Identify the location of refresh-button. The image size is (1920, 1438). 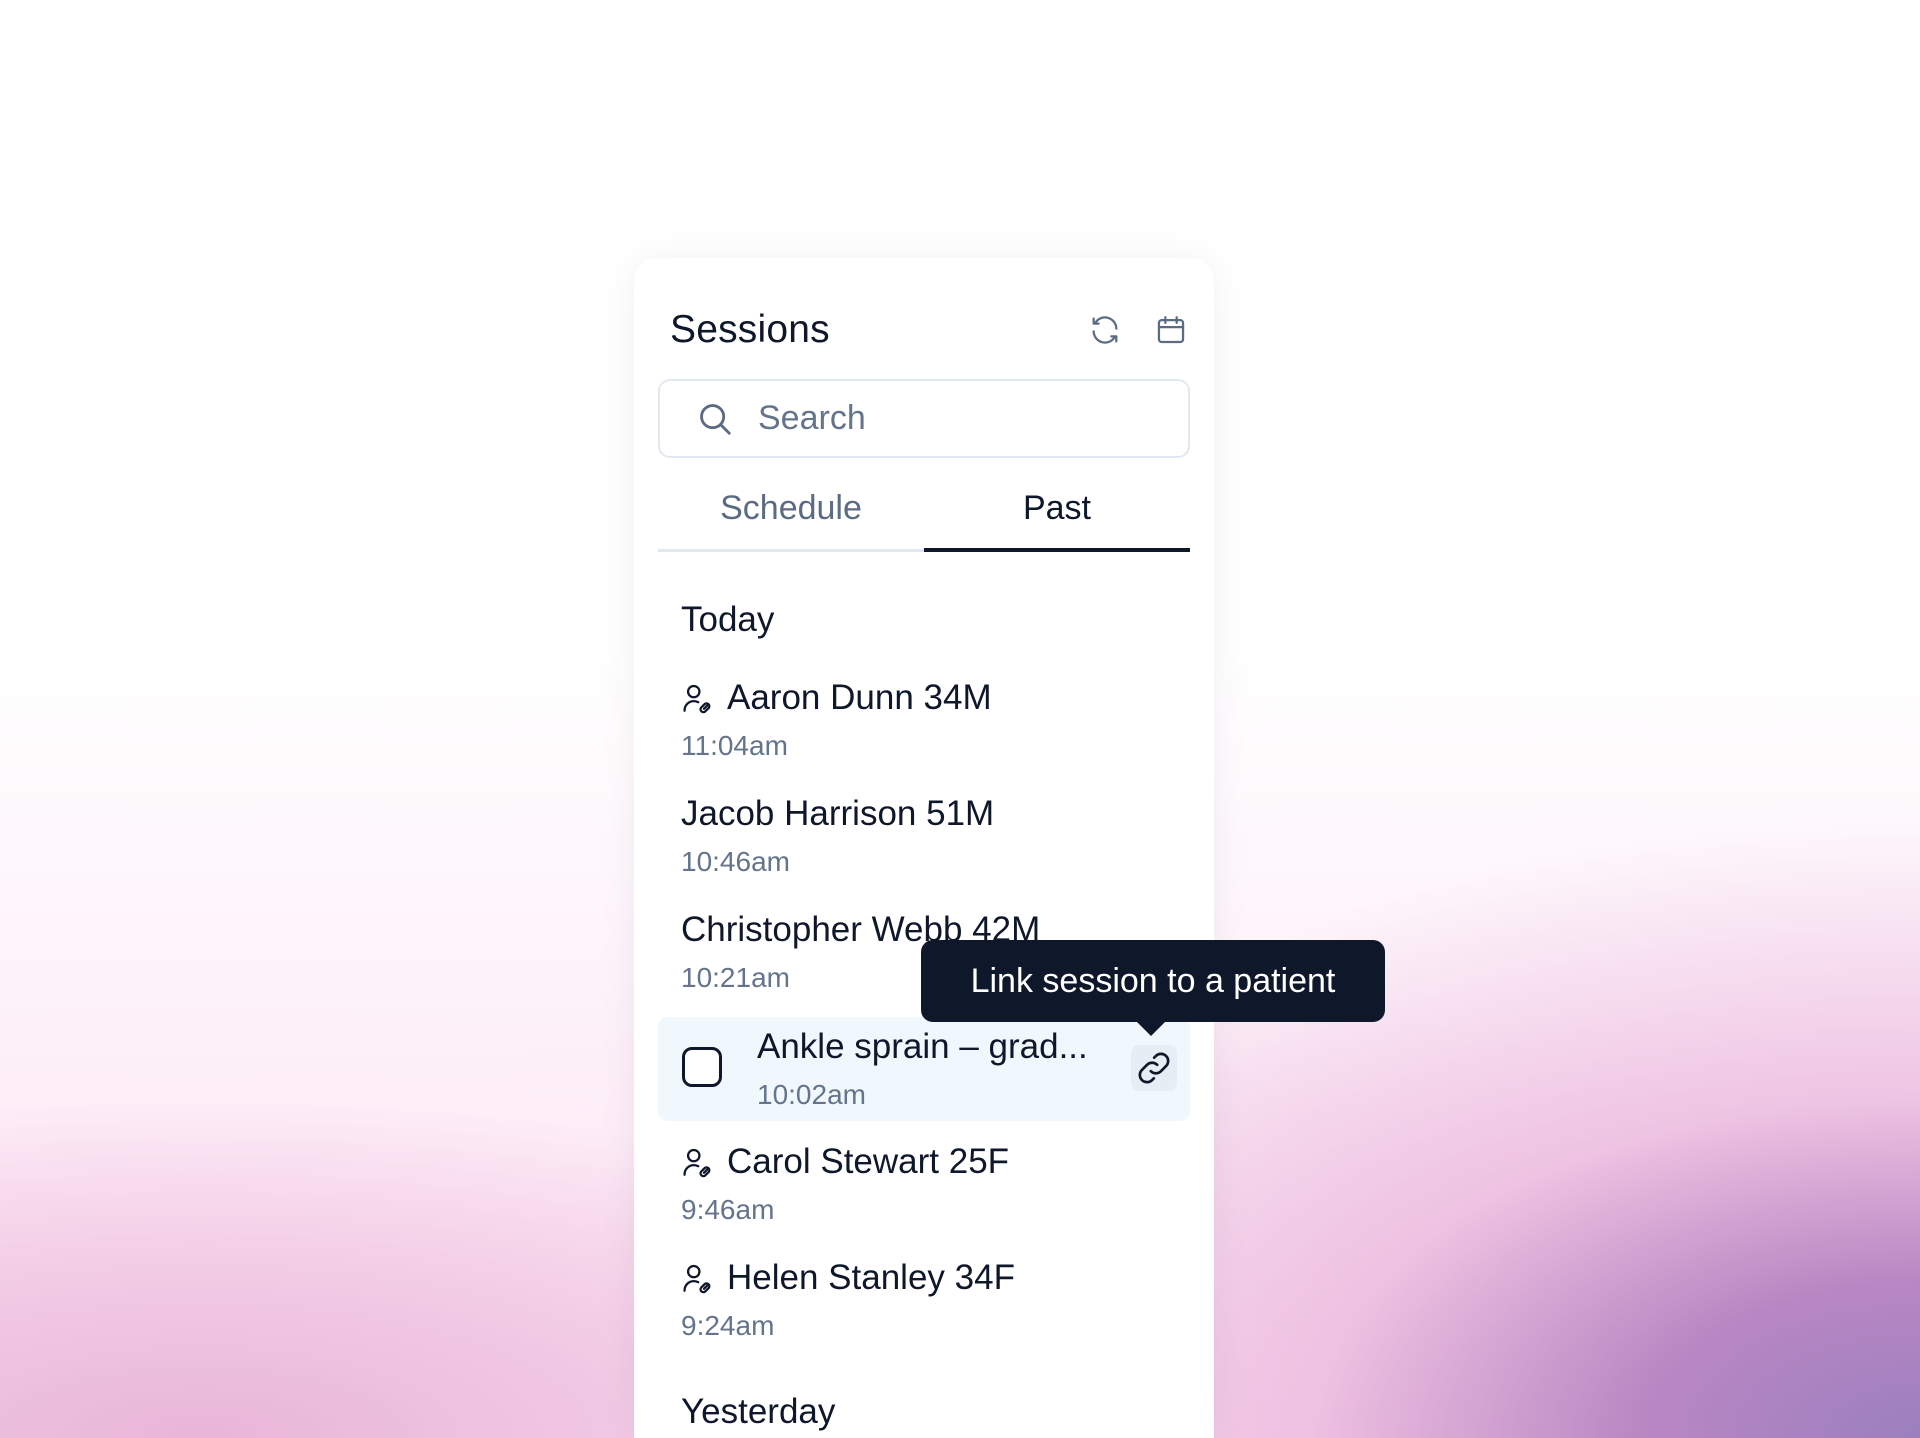
(1105, 330).